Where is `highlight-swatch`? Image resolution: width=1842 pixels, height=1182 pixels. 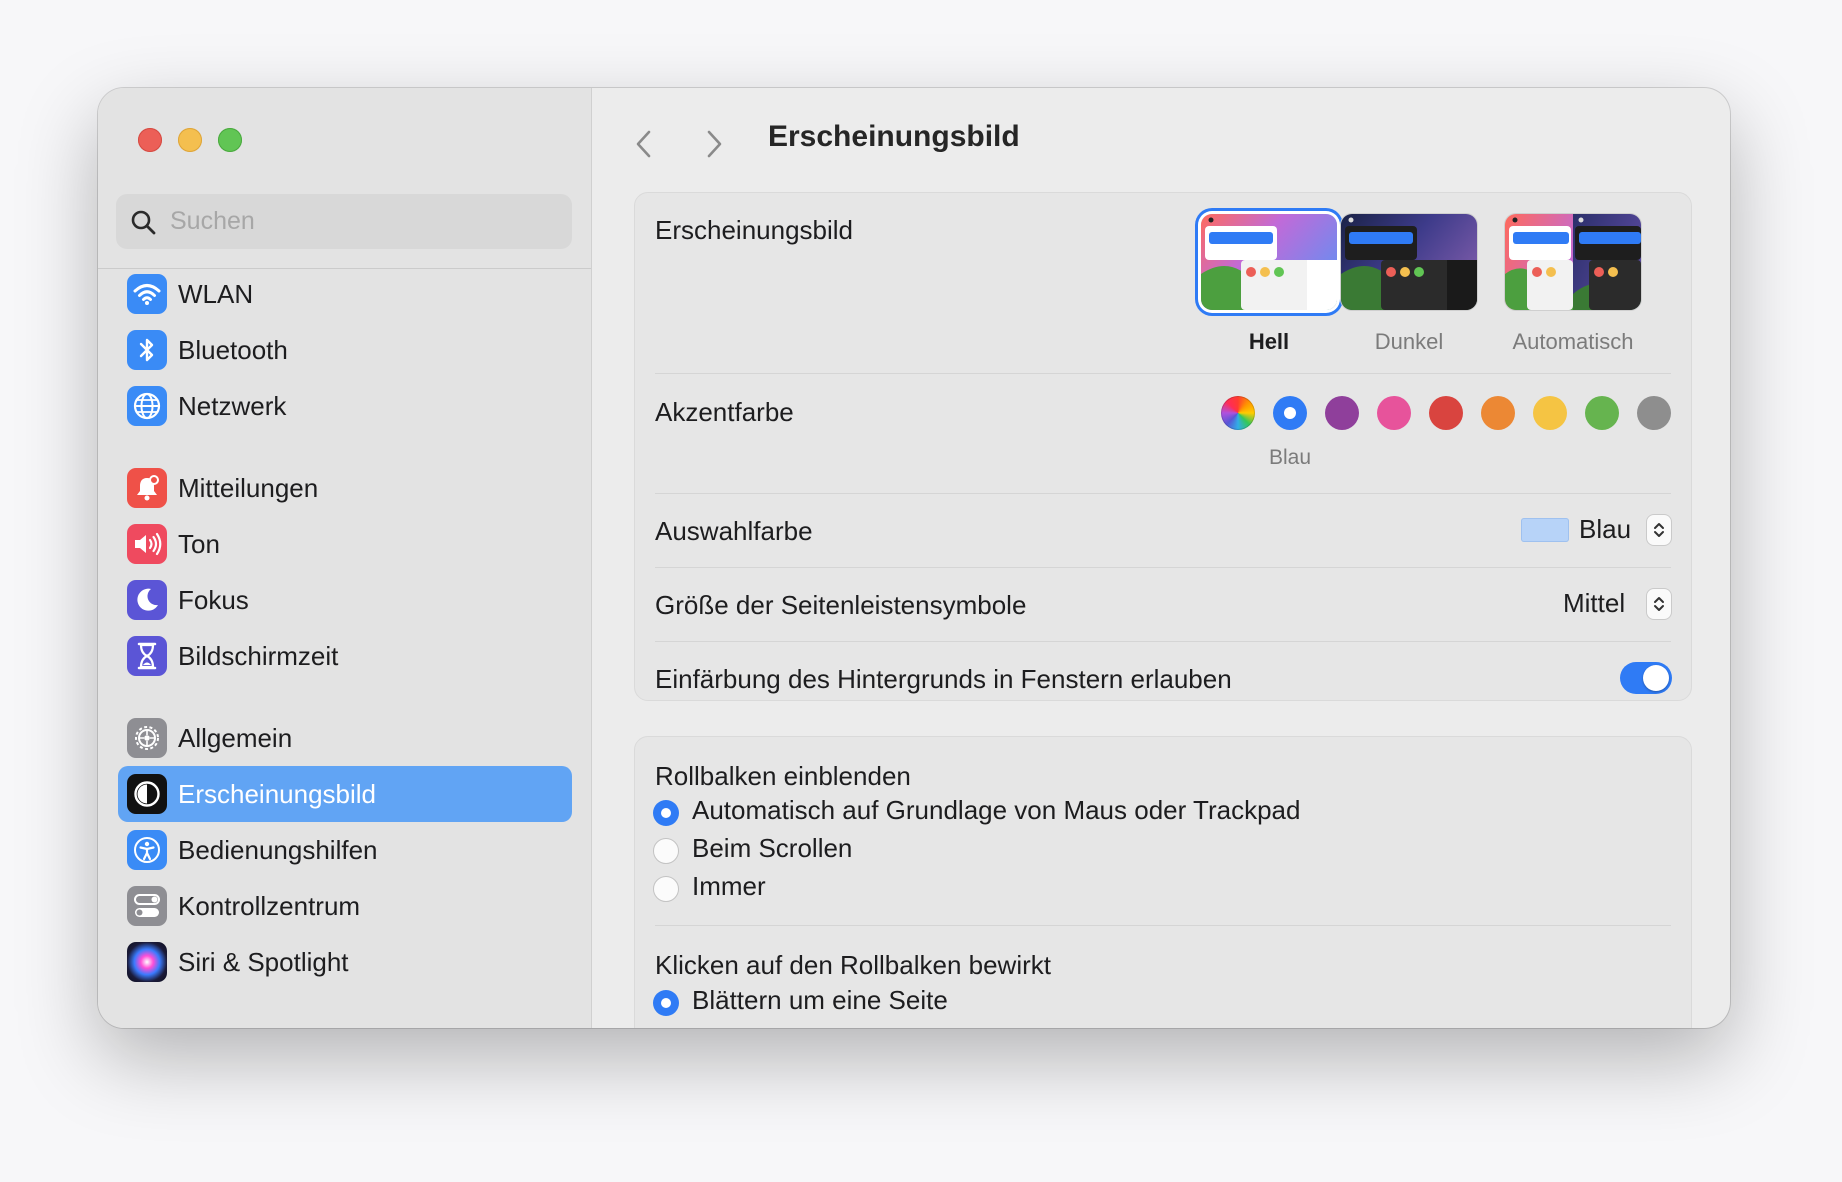
highlight-swatch is located at coordinates (1545, 530).